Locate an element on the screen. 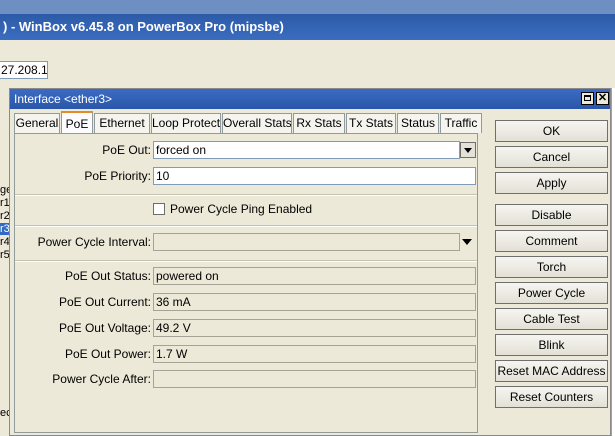 This screenshot has width=615, height=436. close-icon: ✕ is located at coordinates (602, 98).